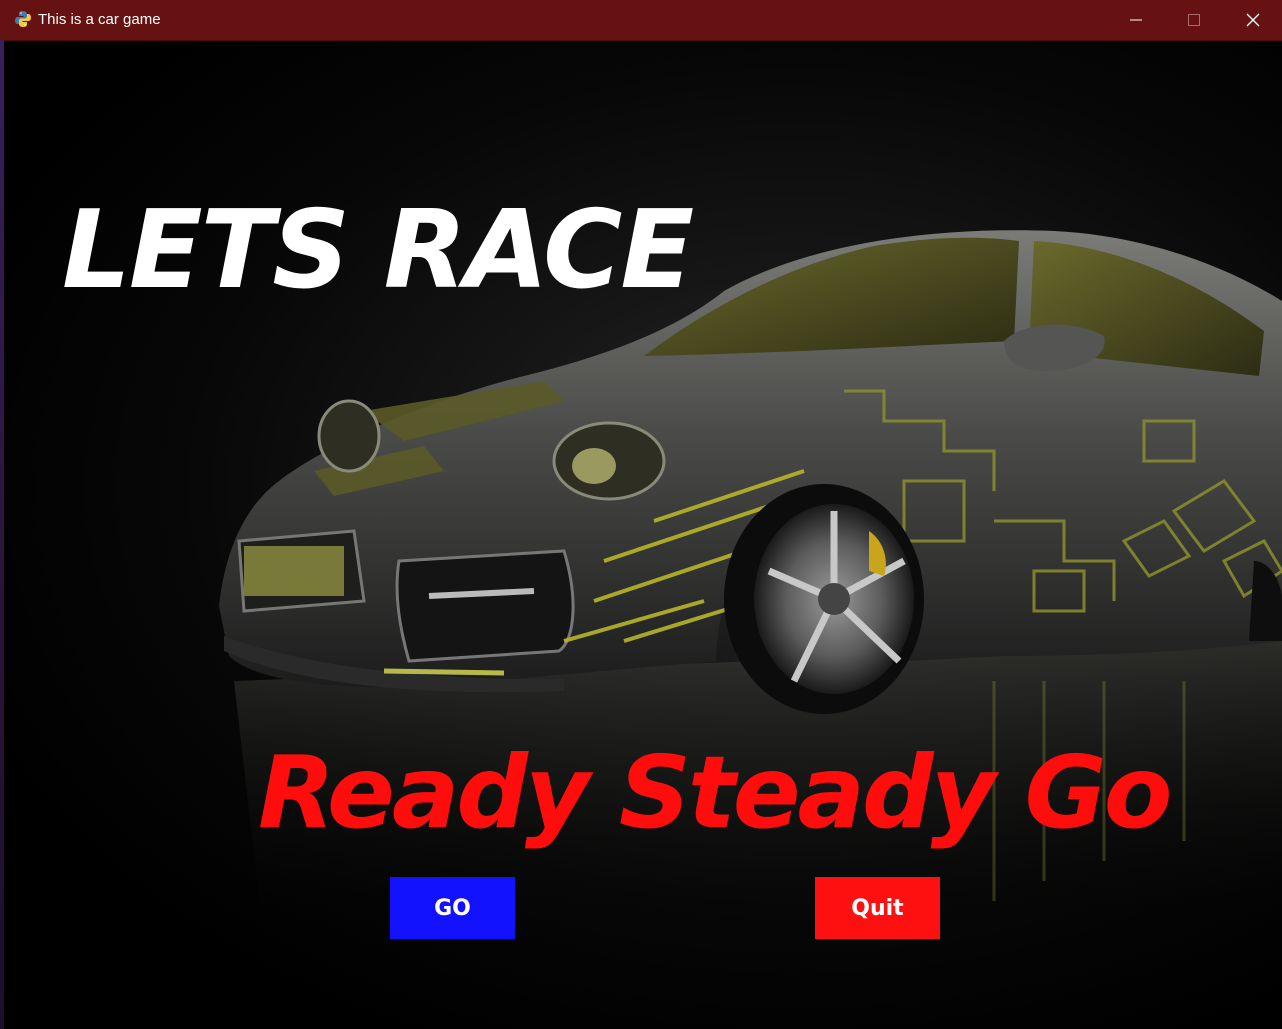 This screenshot has width=1282, height=1029. I want to click on python-icon, so click(23, 19).